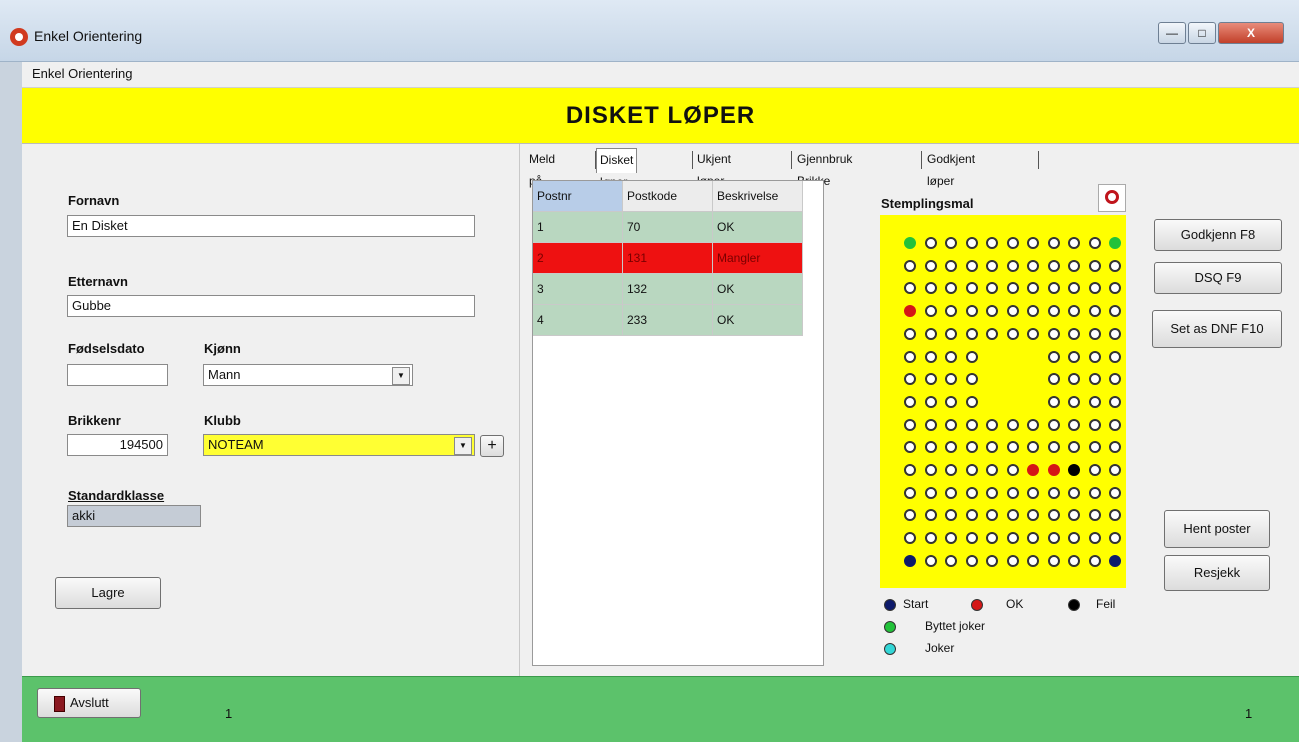  I want to click on tab-disqualified-runner: Disket løper, so click(617, 168).